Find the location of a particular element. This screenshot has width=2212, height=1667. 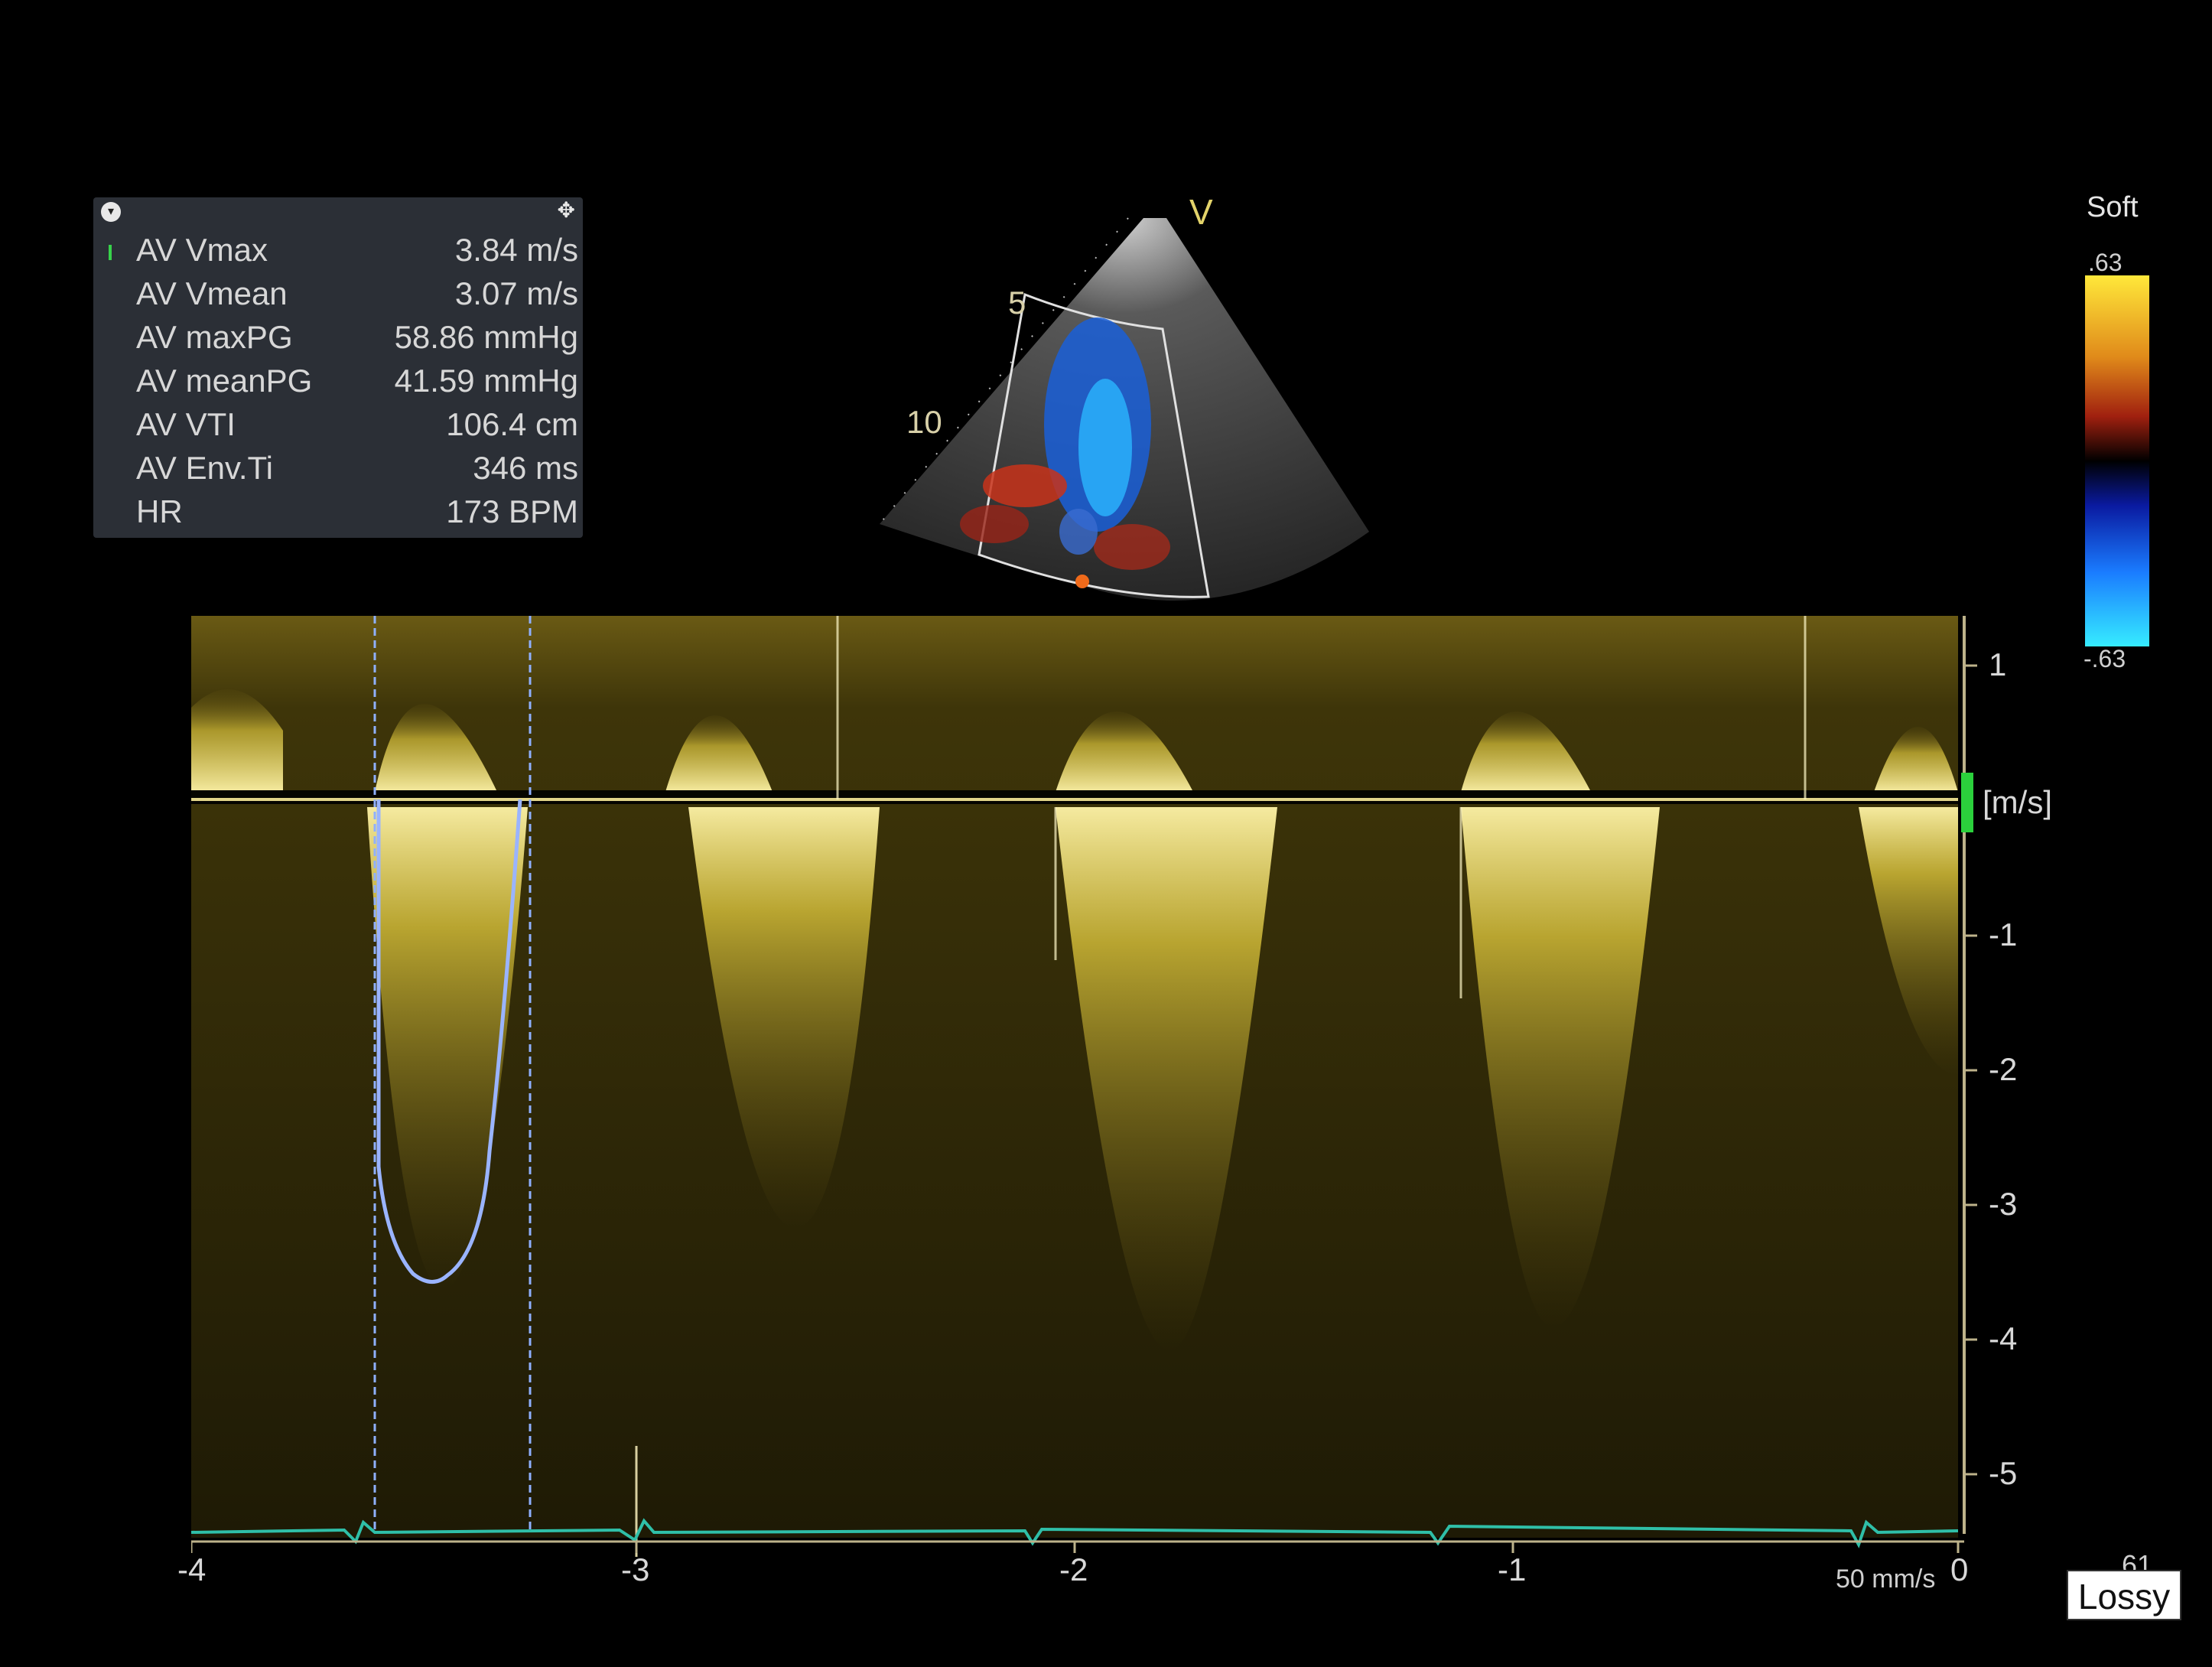

color-bar is located at coordinates (2117, 461).